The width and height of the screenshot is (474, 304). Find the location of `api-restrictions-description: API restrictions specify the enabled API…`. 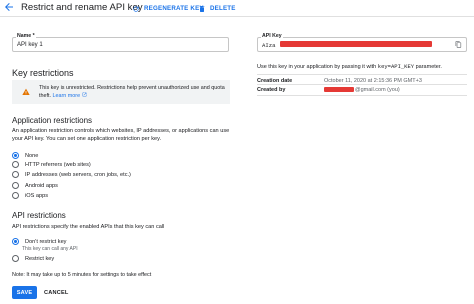

api-restrictions-description: API restrictions specify the enabled API… is located at coordinates (88, 227).